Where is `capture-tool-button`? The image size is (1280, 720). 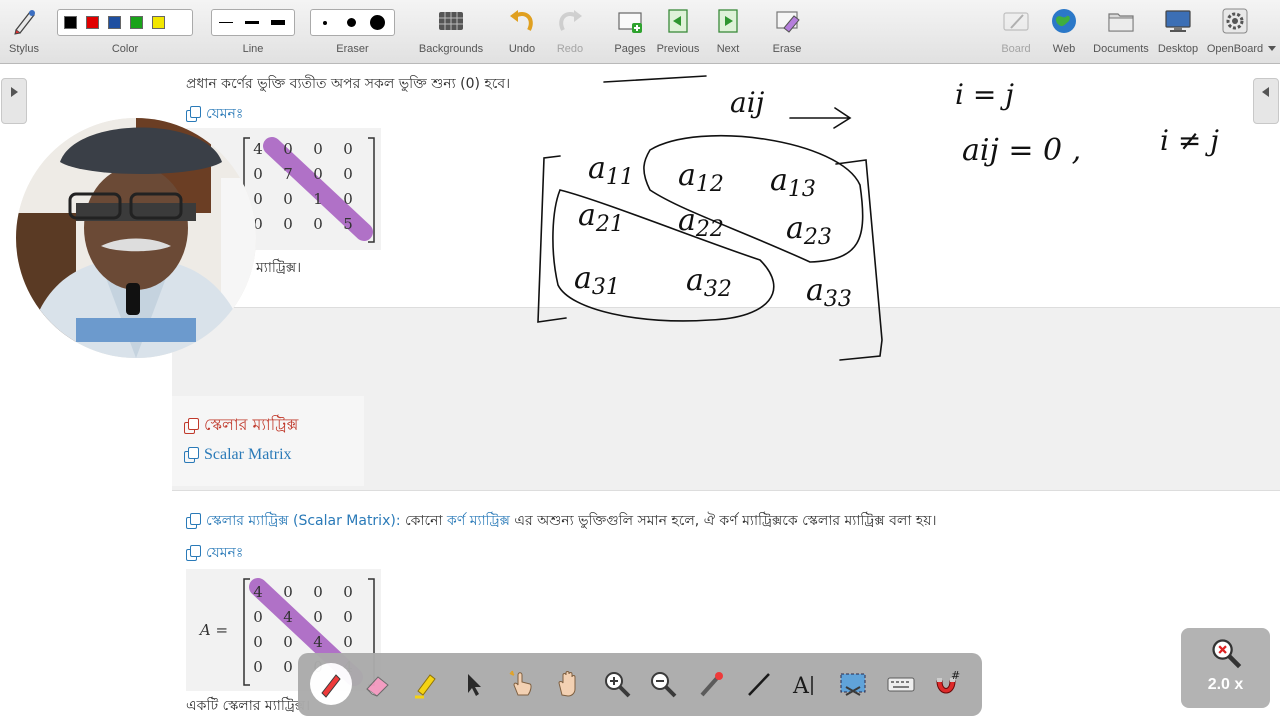
capture-tool-button is located at coordinates (853, 684).